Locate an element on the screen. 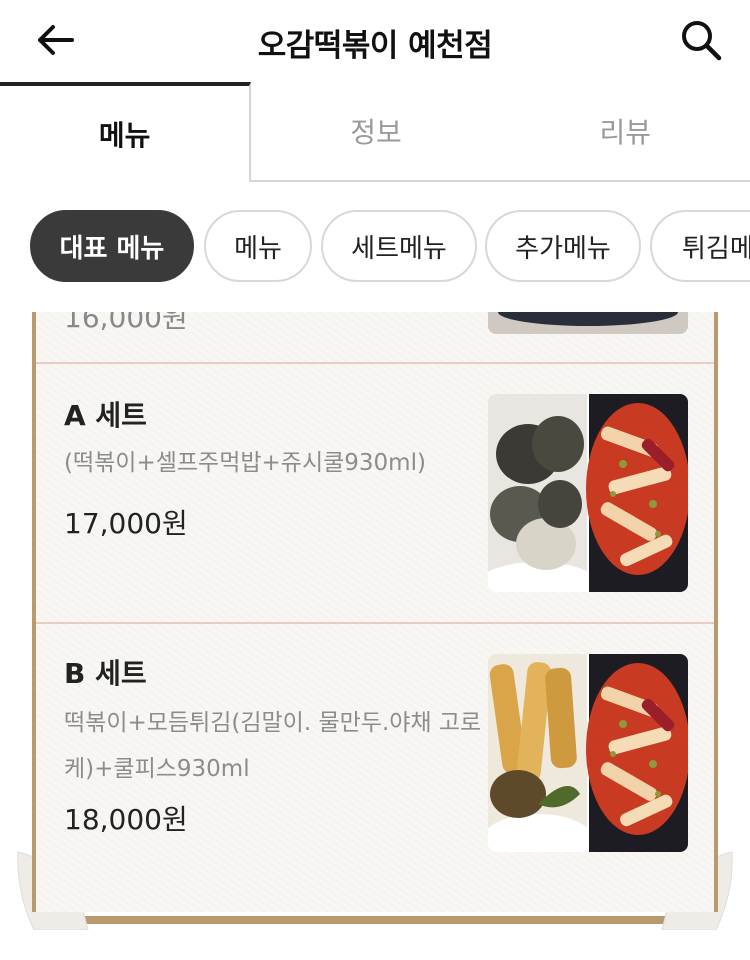  food-photo is located at coordinates (588, 323).